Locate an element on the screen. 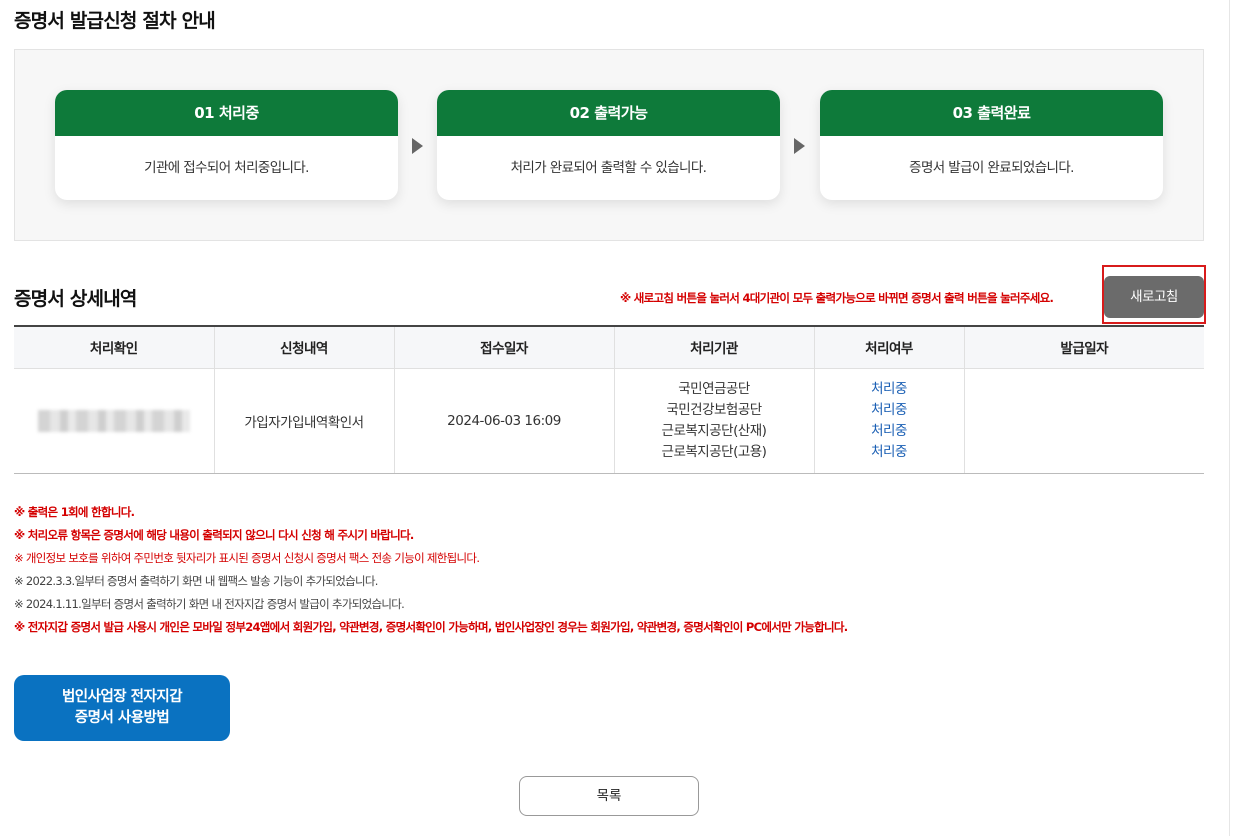 The image size is (1233, 836). agency-cell: 국민연금공단 국민건강보험공단 근로복지공단(산재) 근로복지공단(고용) is located at coordinates (713, 421).